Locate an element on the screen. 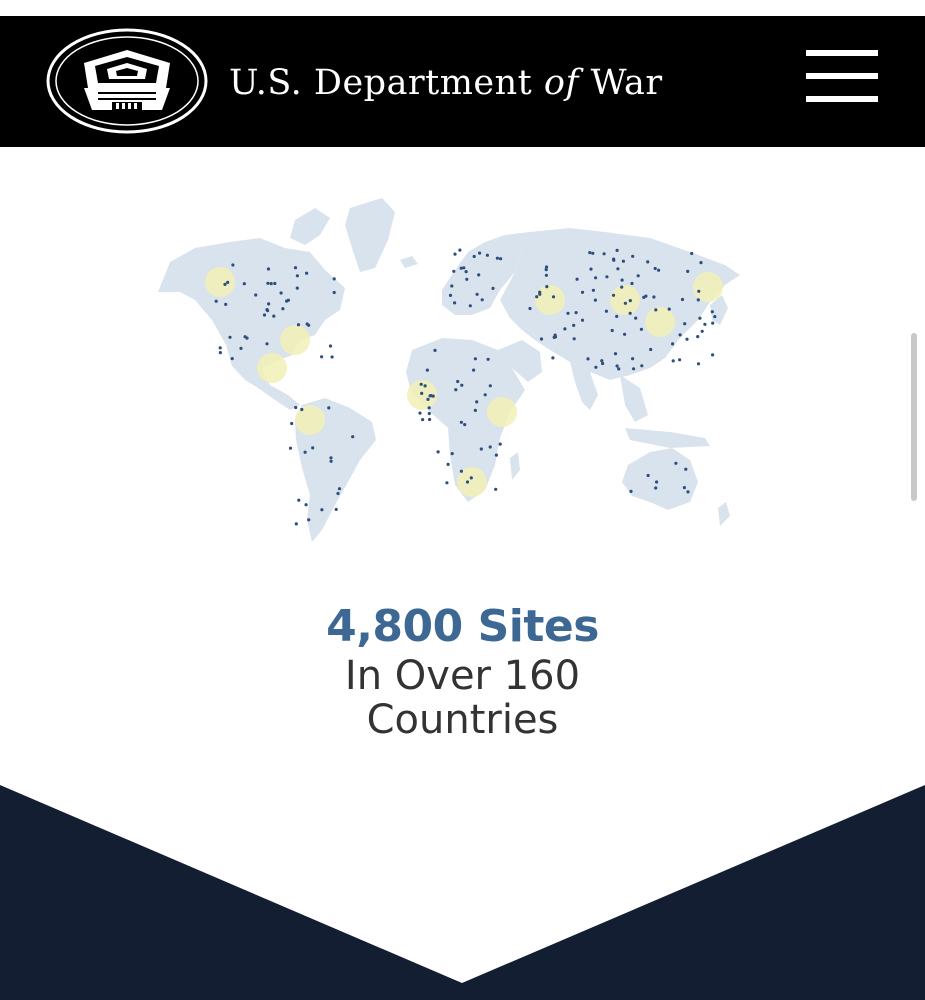 The height and width of the screenshot is (1000, 925). site-title: U.S. Department of War is located at coordinates (446, 83).